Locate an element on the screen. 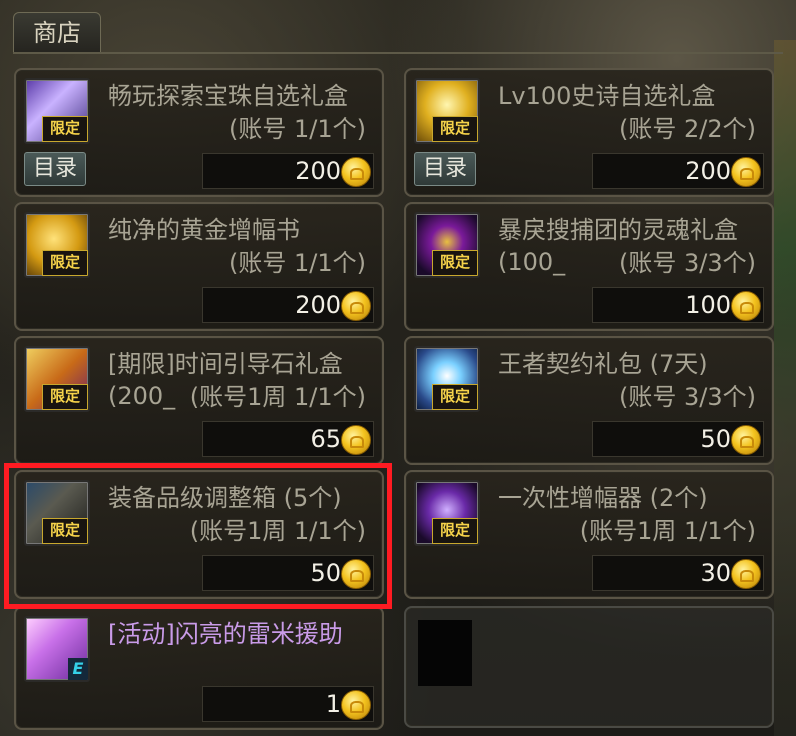 Image resolution: width=796 pixels, height=736 pixels. item-price: 30 is located at coordinates (715, 573).